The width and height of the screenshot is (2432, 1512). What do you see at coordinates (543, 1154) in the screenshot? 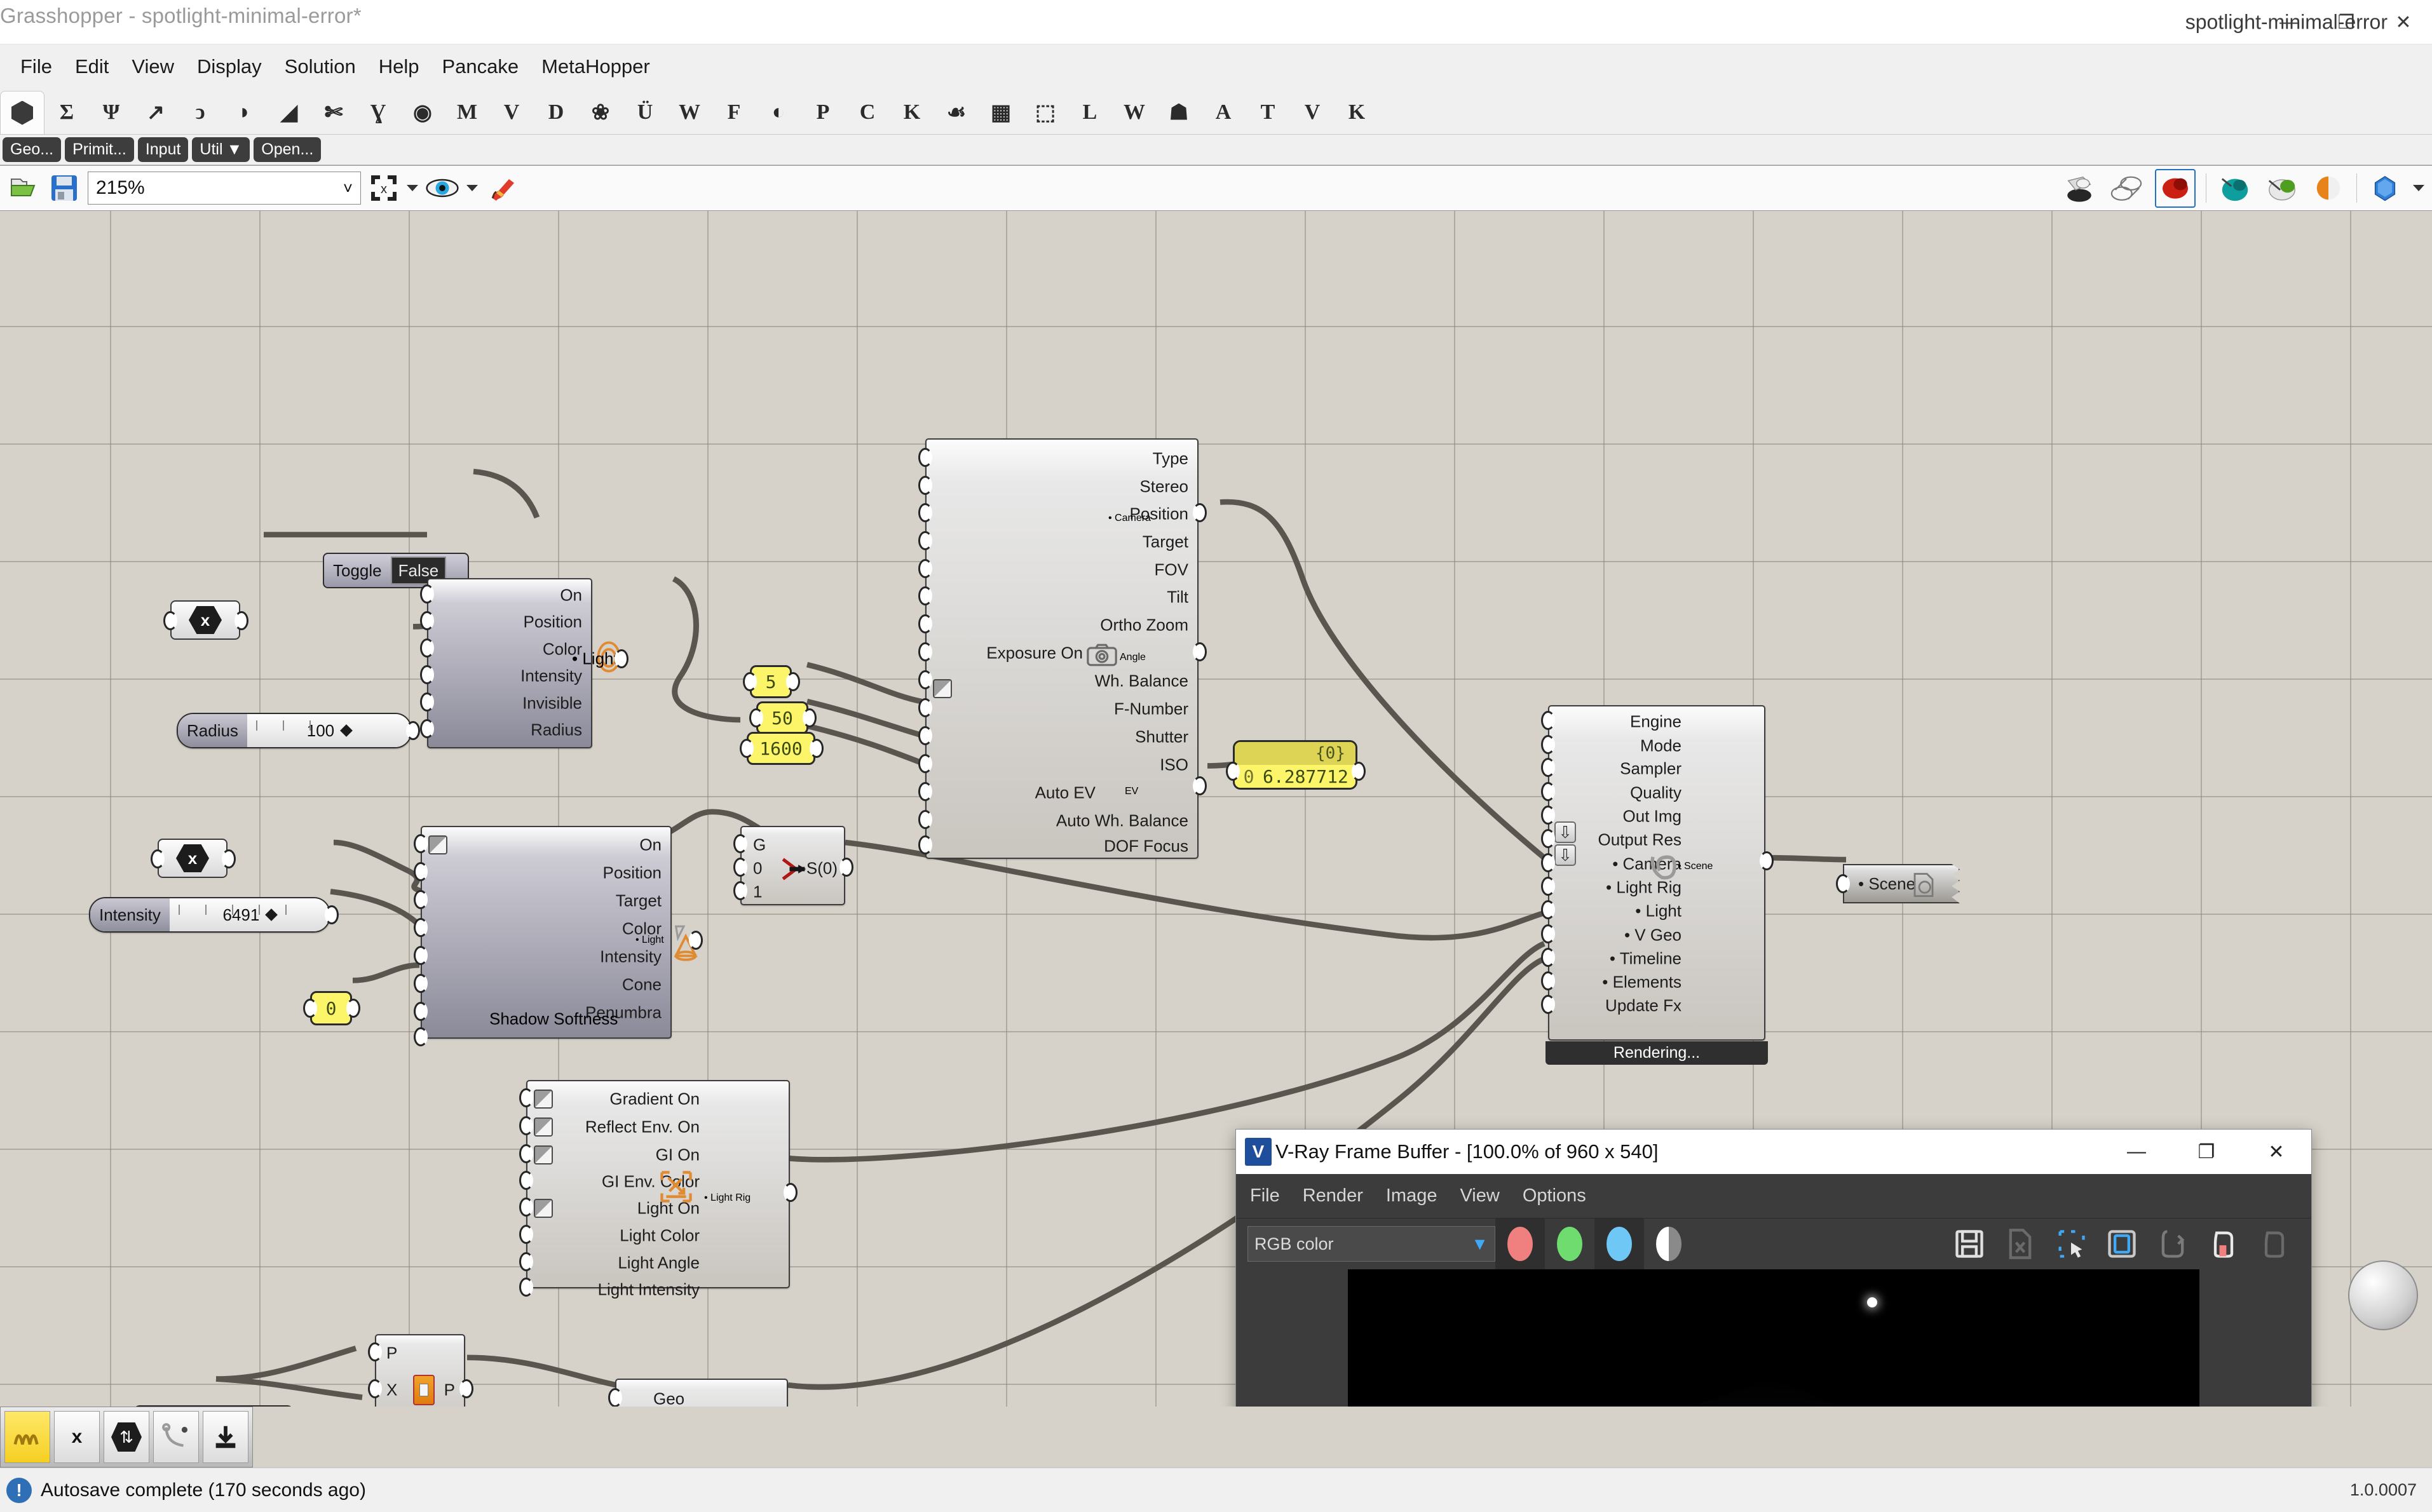
I see `gi-on-checkbox` at bounding box center [543, 1154].